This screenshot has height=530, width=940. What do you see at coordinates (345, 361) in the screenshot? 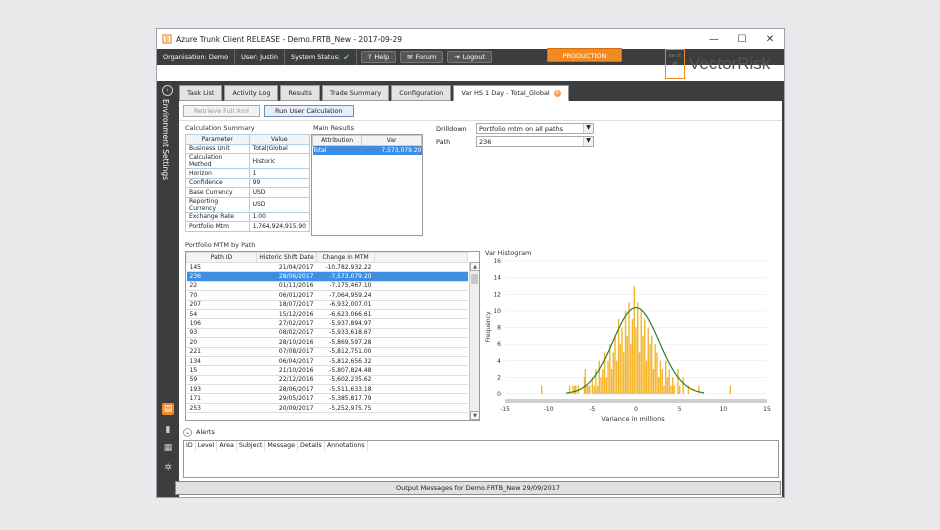
I see `change-mtm-cell: -5,812,656.32` at bounding box center [345, 361].